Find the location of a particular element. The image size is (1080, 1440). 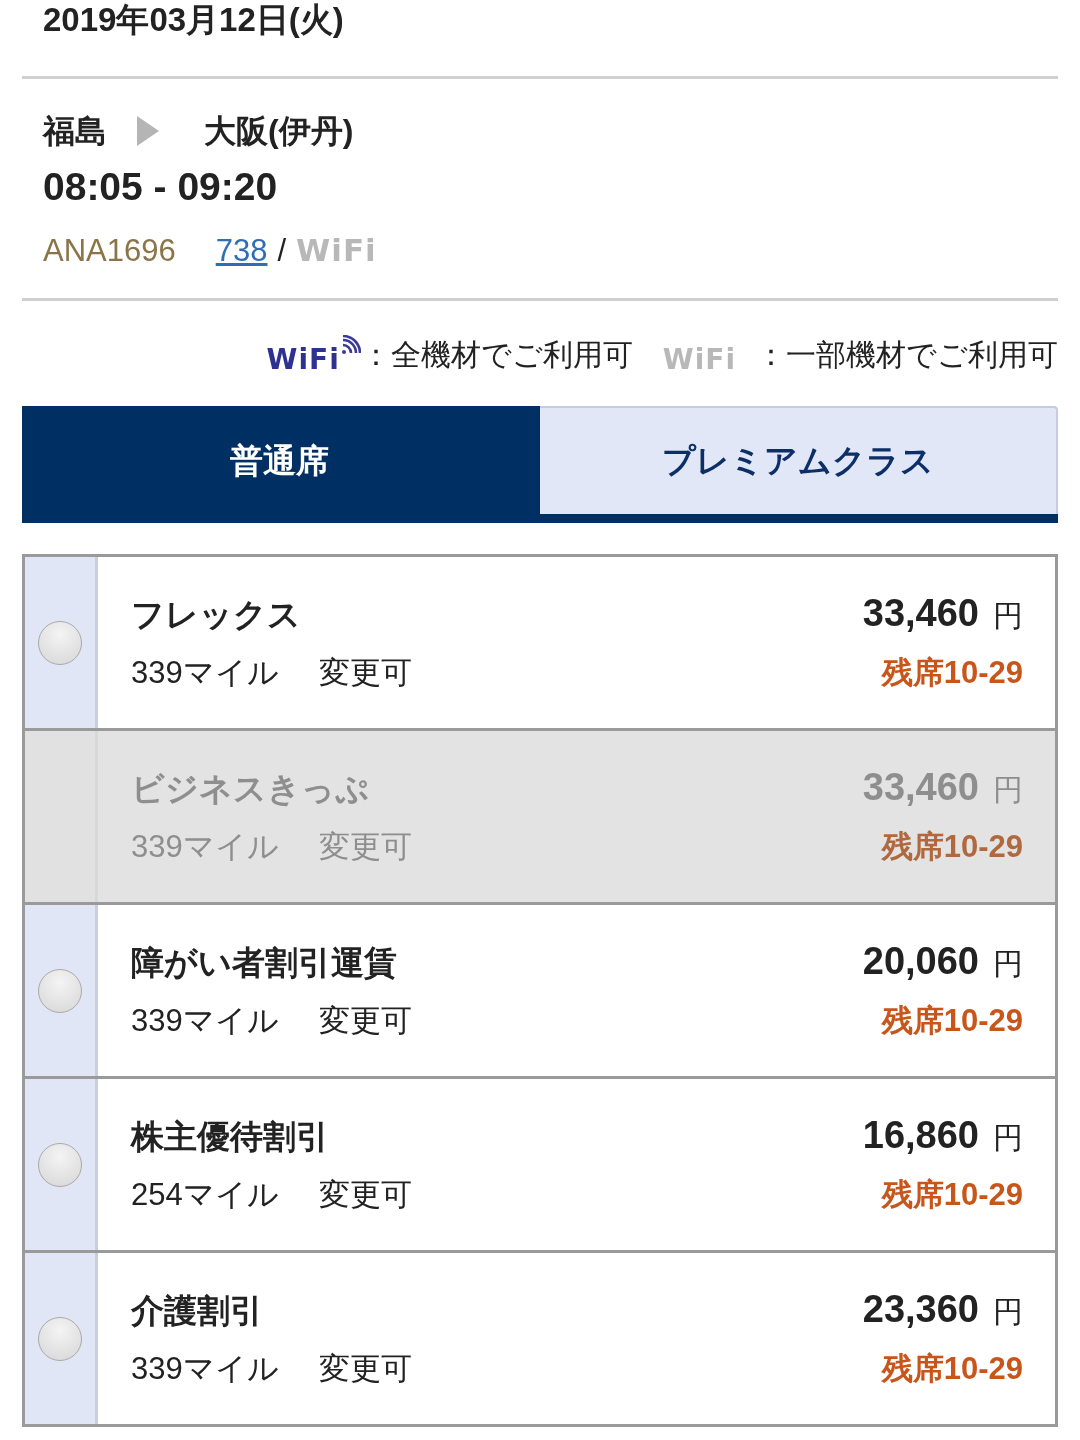

fare-price: 20,060 is located at coordinates (920, 960).